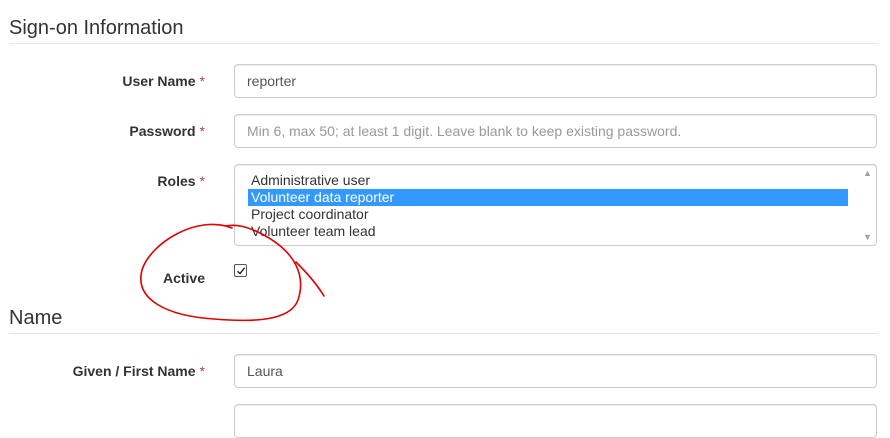 This screenshot has height=438, width=890. I want to click on username-label-text: User Name, so click(159, 81).